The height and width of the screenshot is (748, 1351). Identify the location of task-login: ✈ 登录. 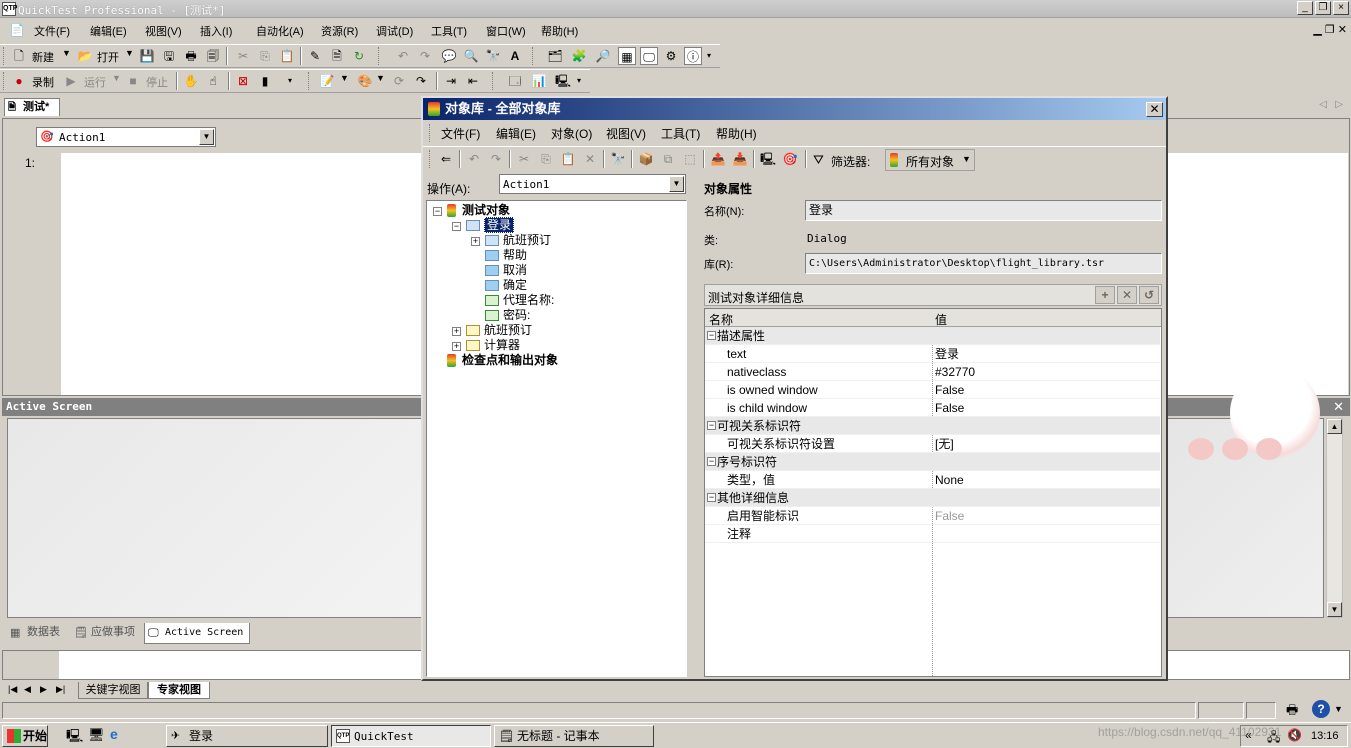
(247, 736).